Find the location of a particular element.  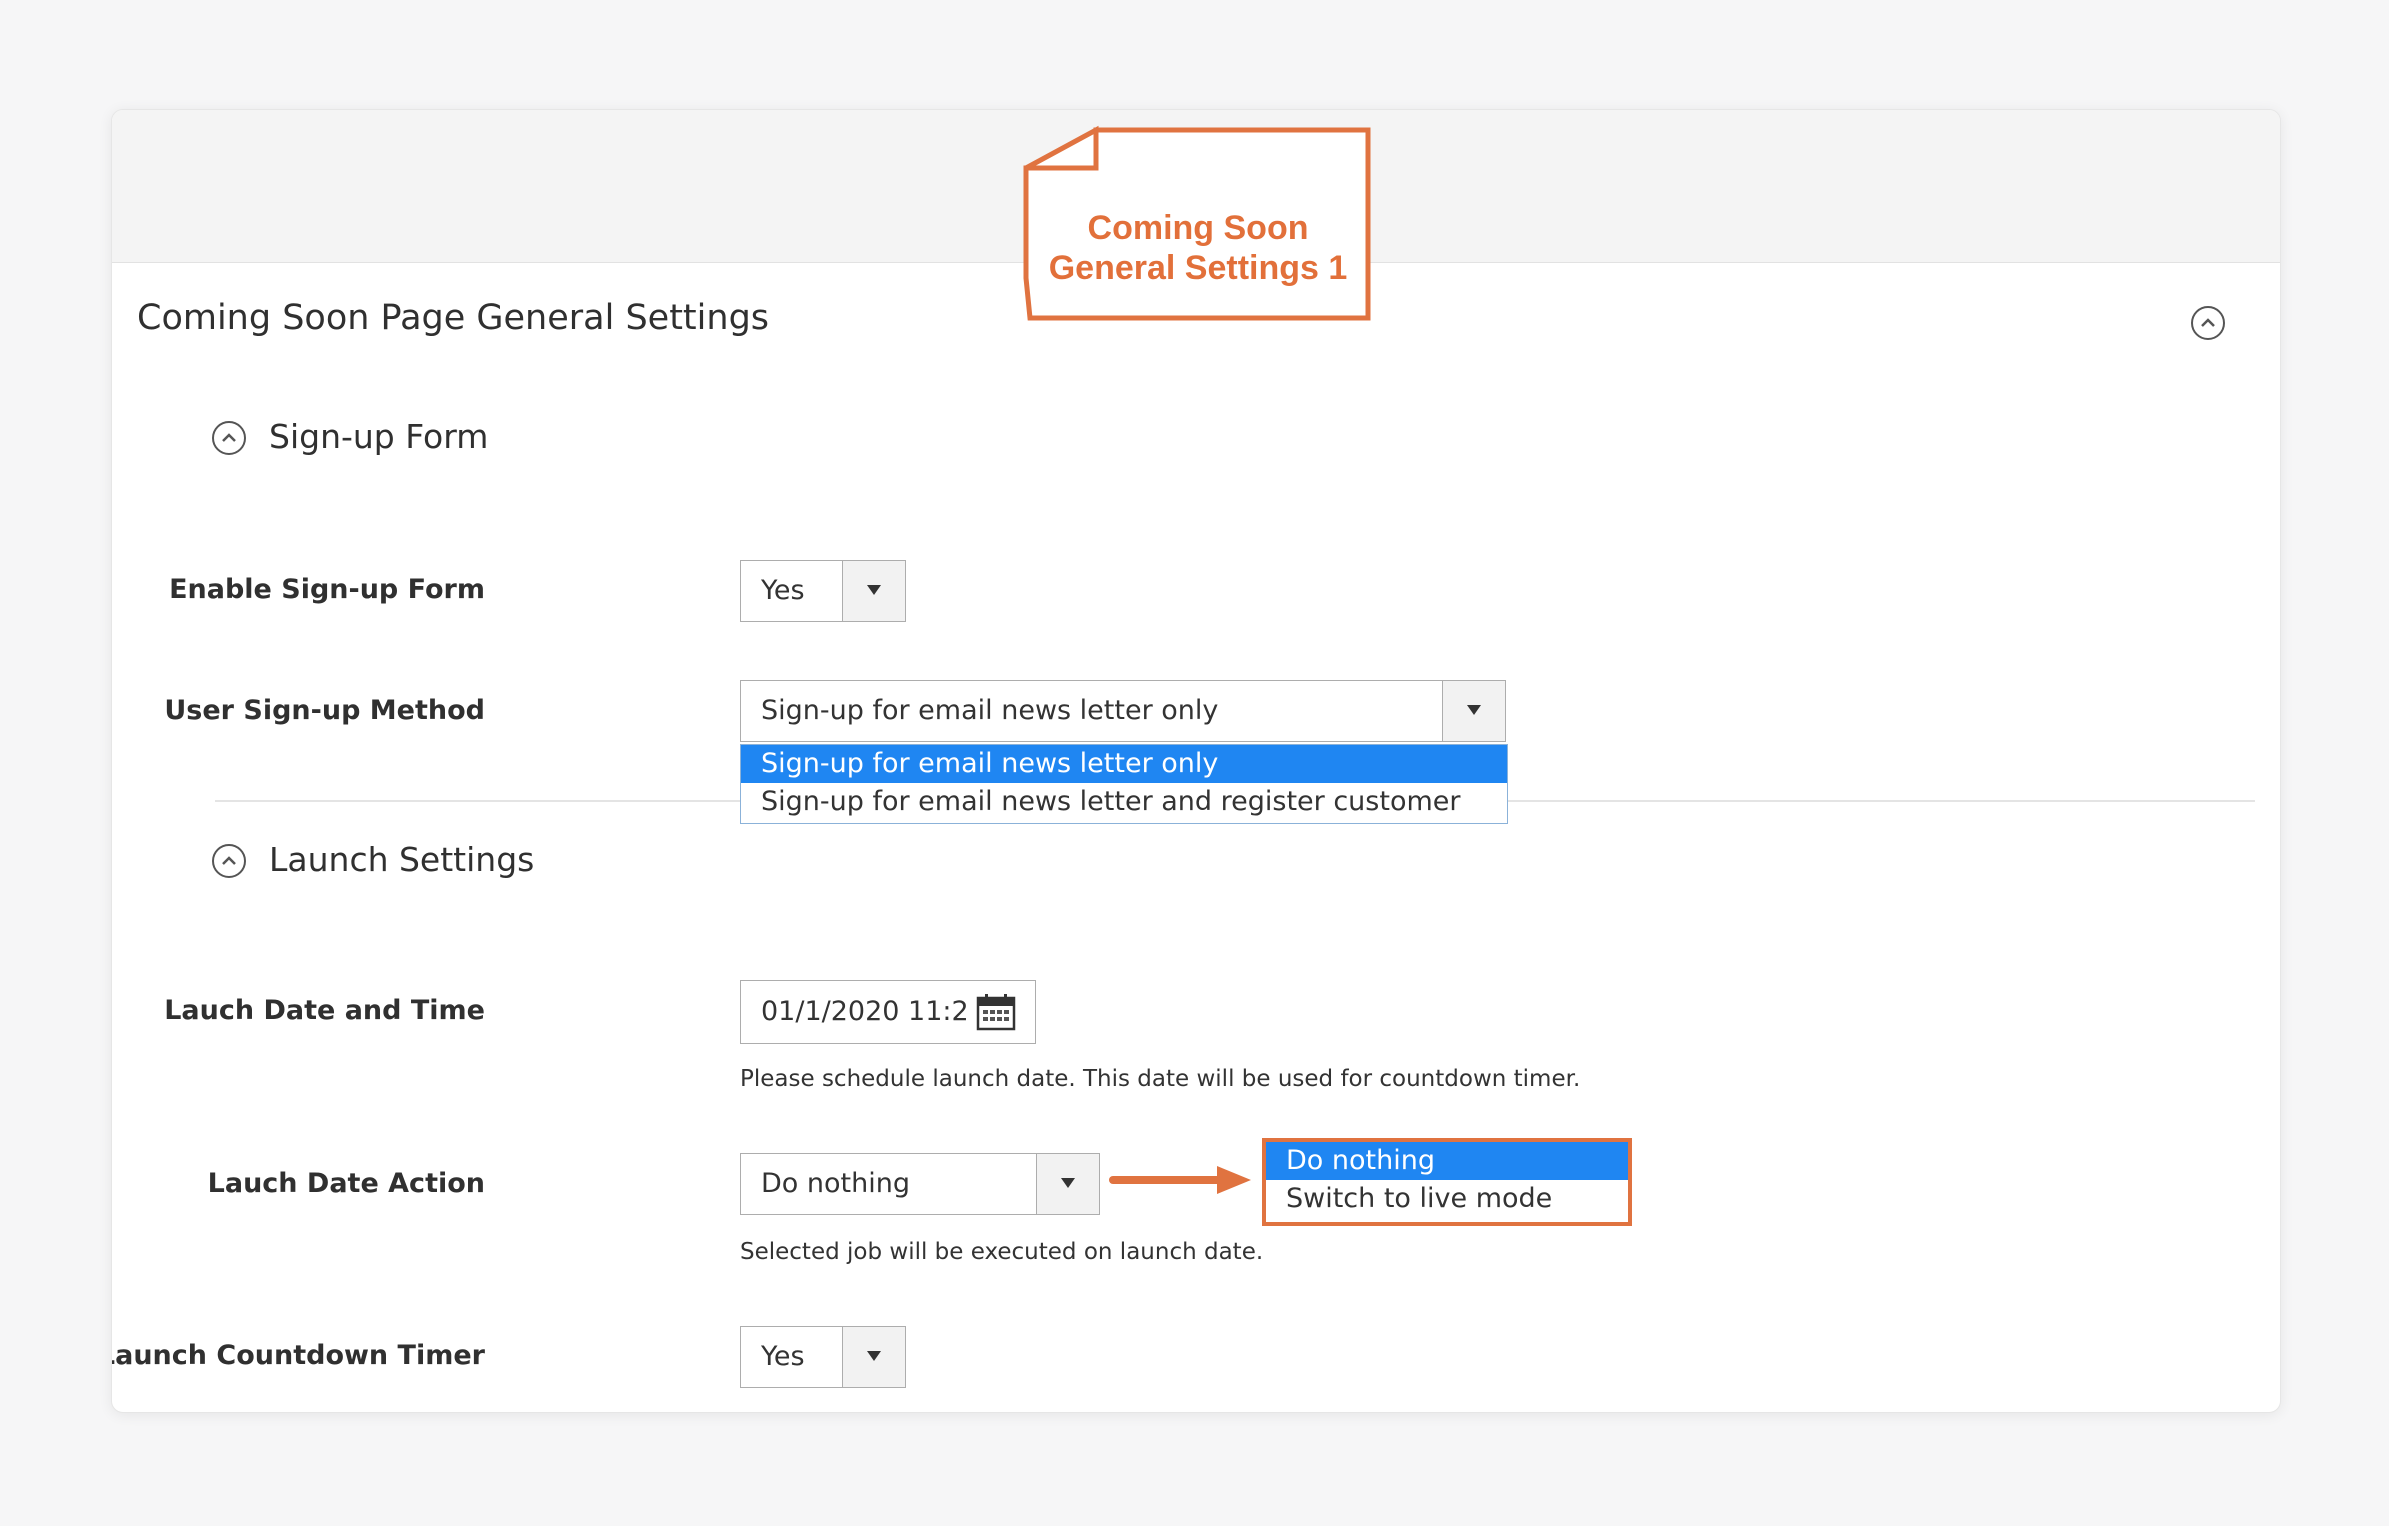

callout-note: Coming Soon General Settings 1 is located at coordinates (1198, 224).